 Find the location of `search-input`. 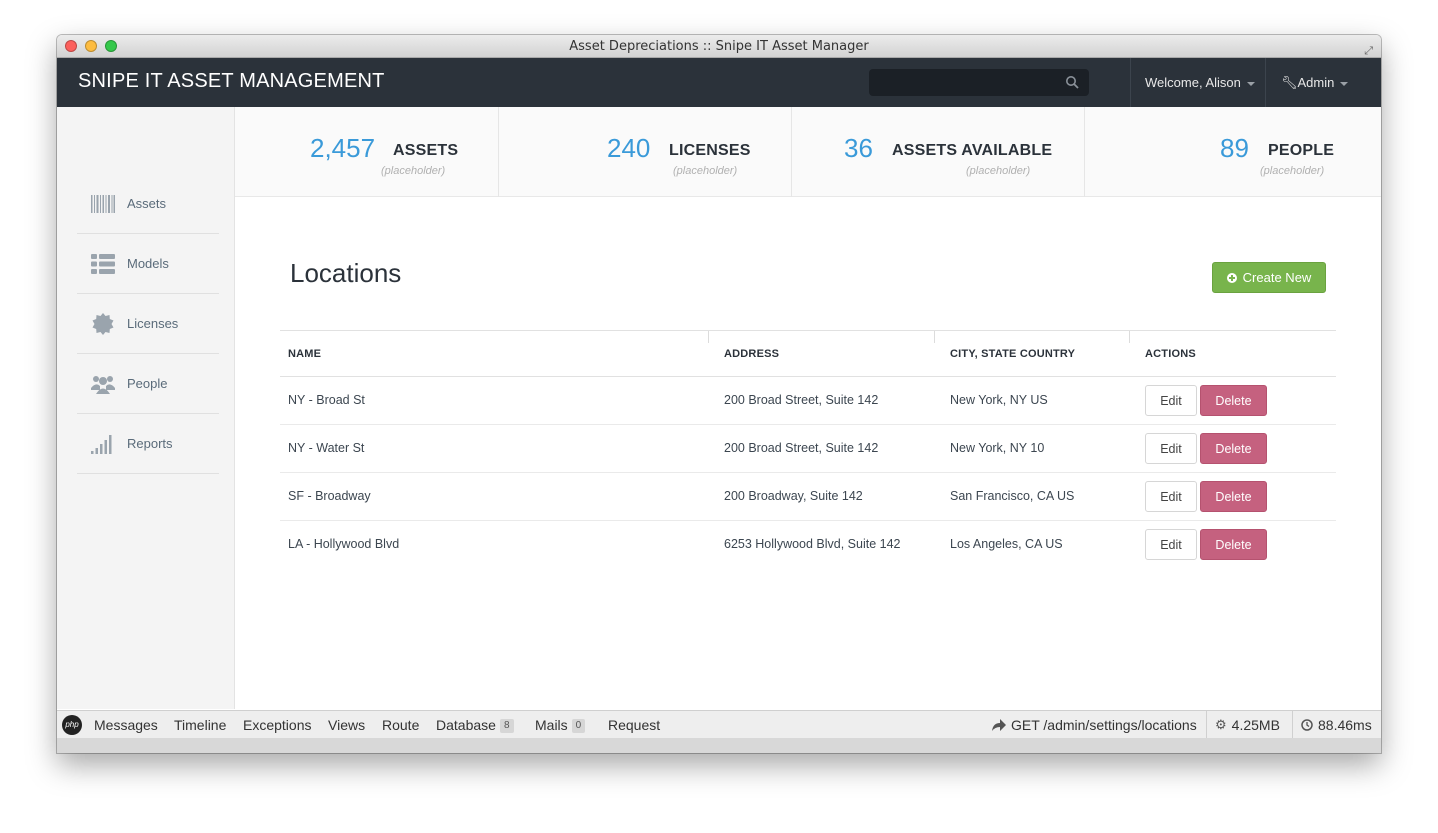

search-input is located at coordinates (979, 82).